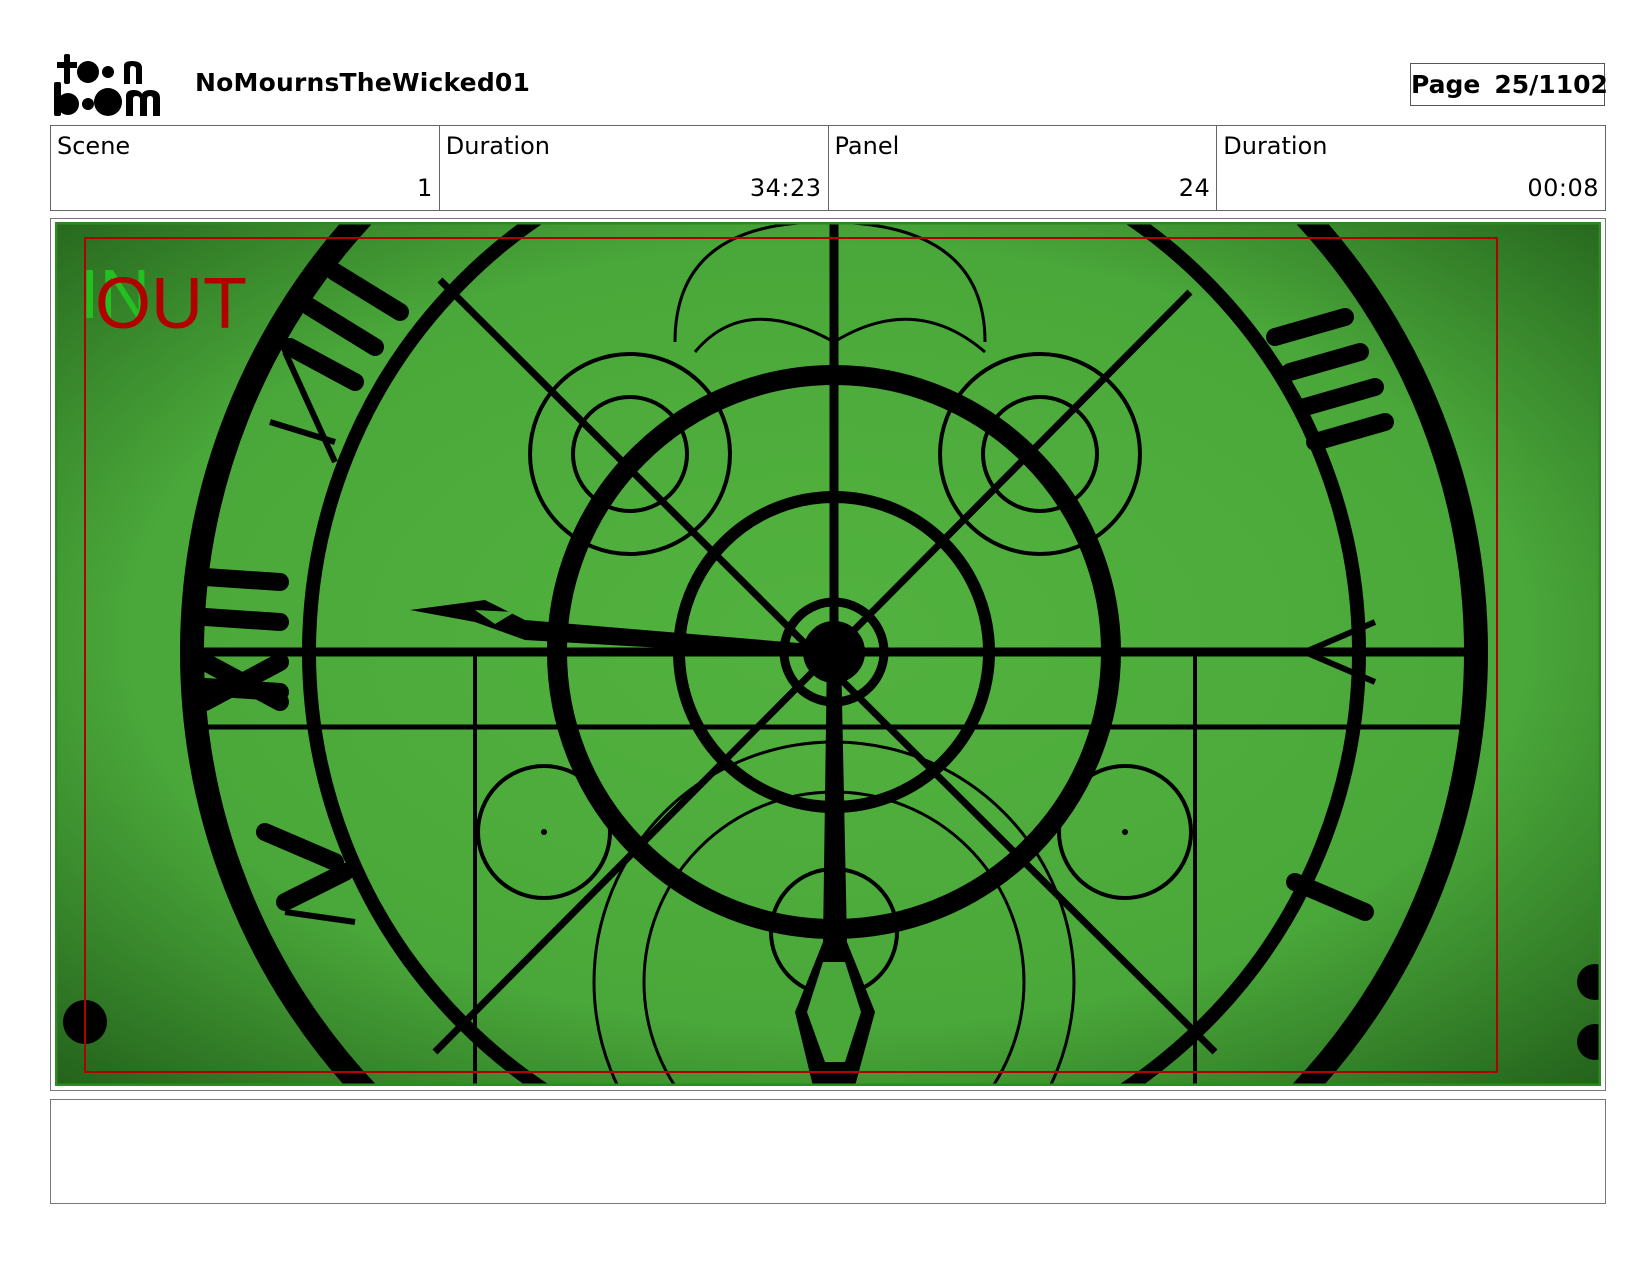 This screenshot has height=1275, width=1650. Describe the element at coordinates (424, 188) in the screenshot. I see `scene-value: 1` at that location.